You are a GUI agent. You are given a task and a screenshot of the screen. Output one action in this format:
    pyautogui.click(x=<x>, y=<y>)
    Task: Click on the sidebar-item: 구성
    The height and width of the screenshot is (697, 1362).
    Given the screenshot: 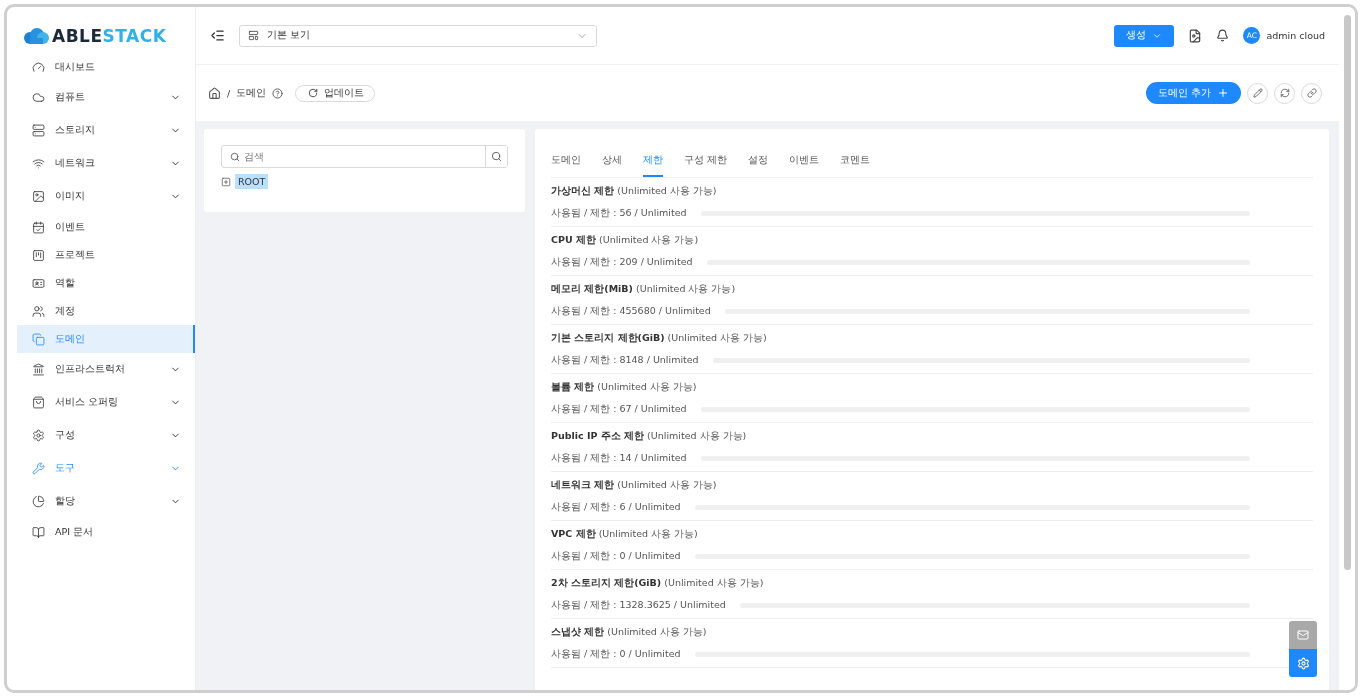 What is the action you would take?
    pyautogui.click(x=106, y=435)
    